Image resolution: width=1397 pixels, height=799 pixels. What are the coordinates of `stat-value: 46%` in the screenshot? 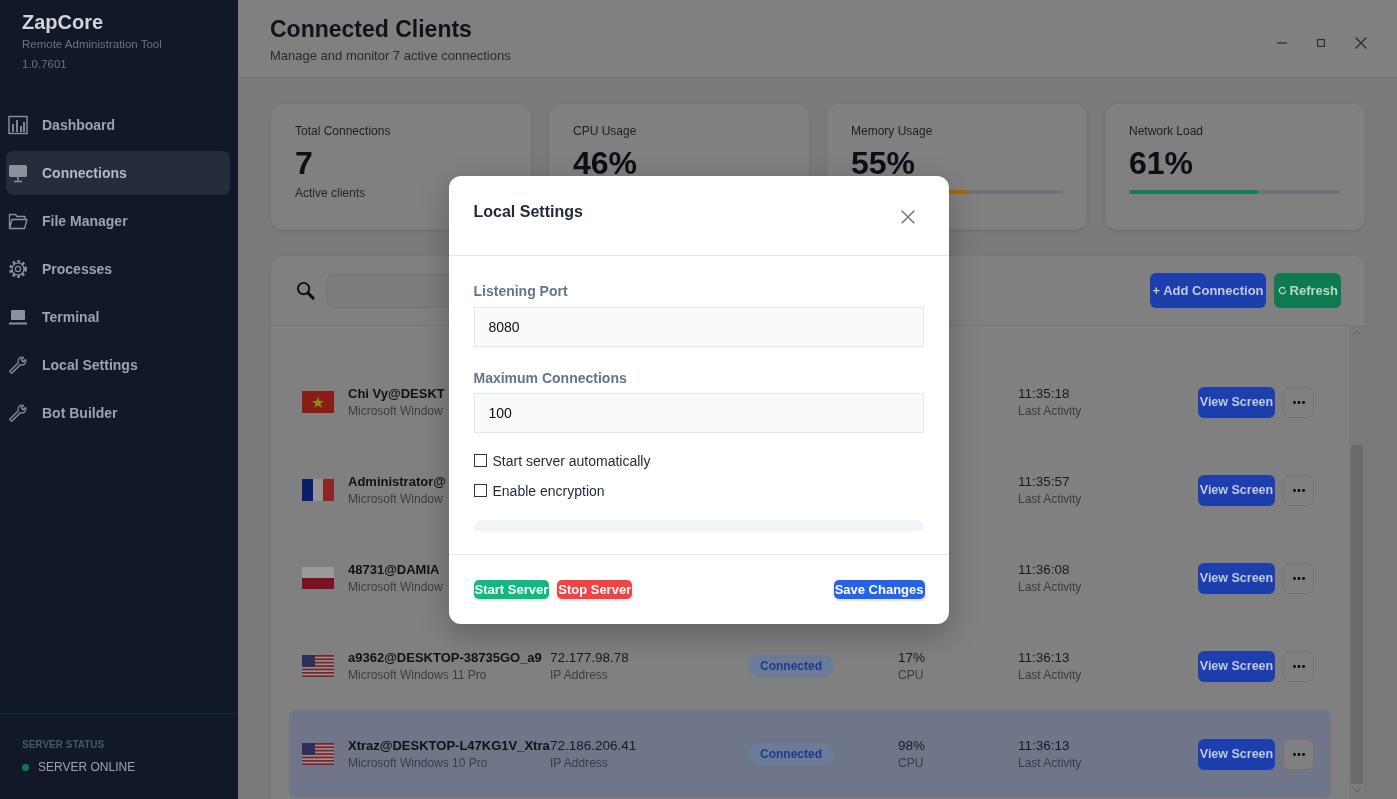 It's located at (606, 163).